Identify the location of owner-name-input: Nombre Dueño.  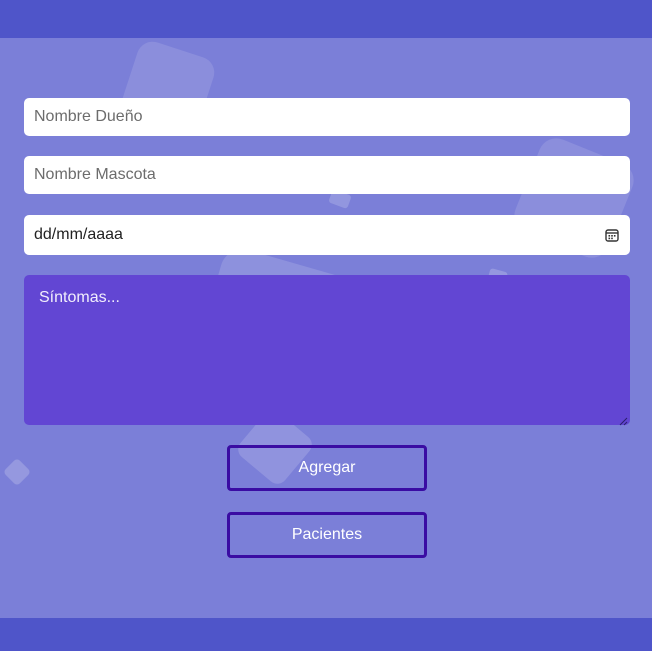
(327, 117).